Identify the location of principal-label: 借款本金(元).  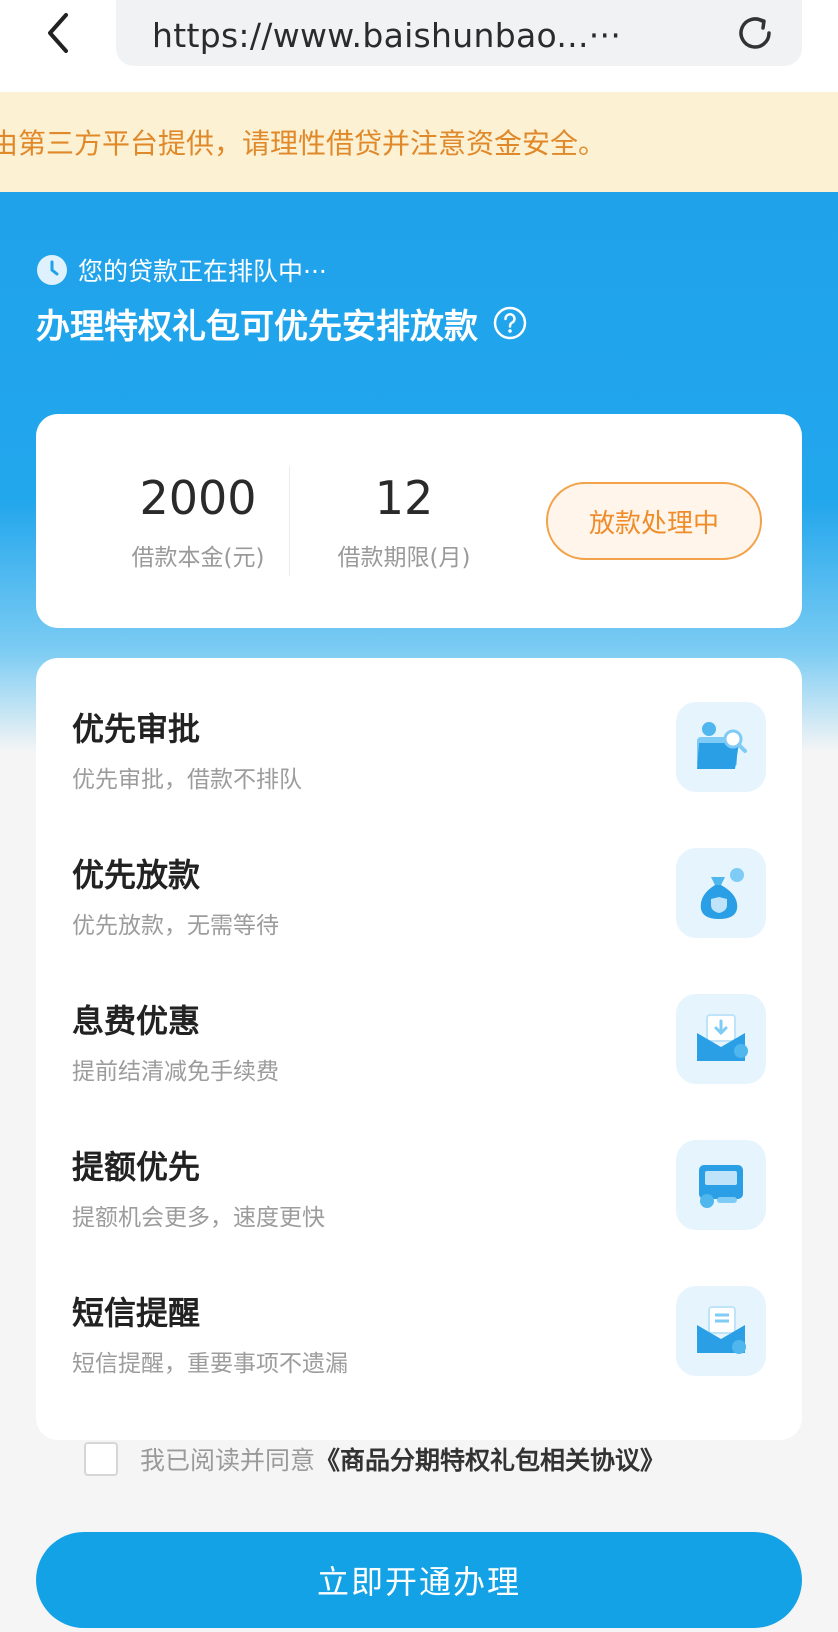
(198, 558).